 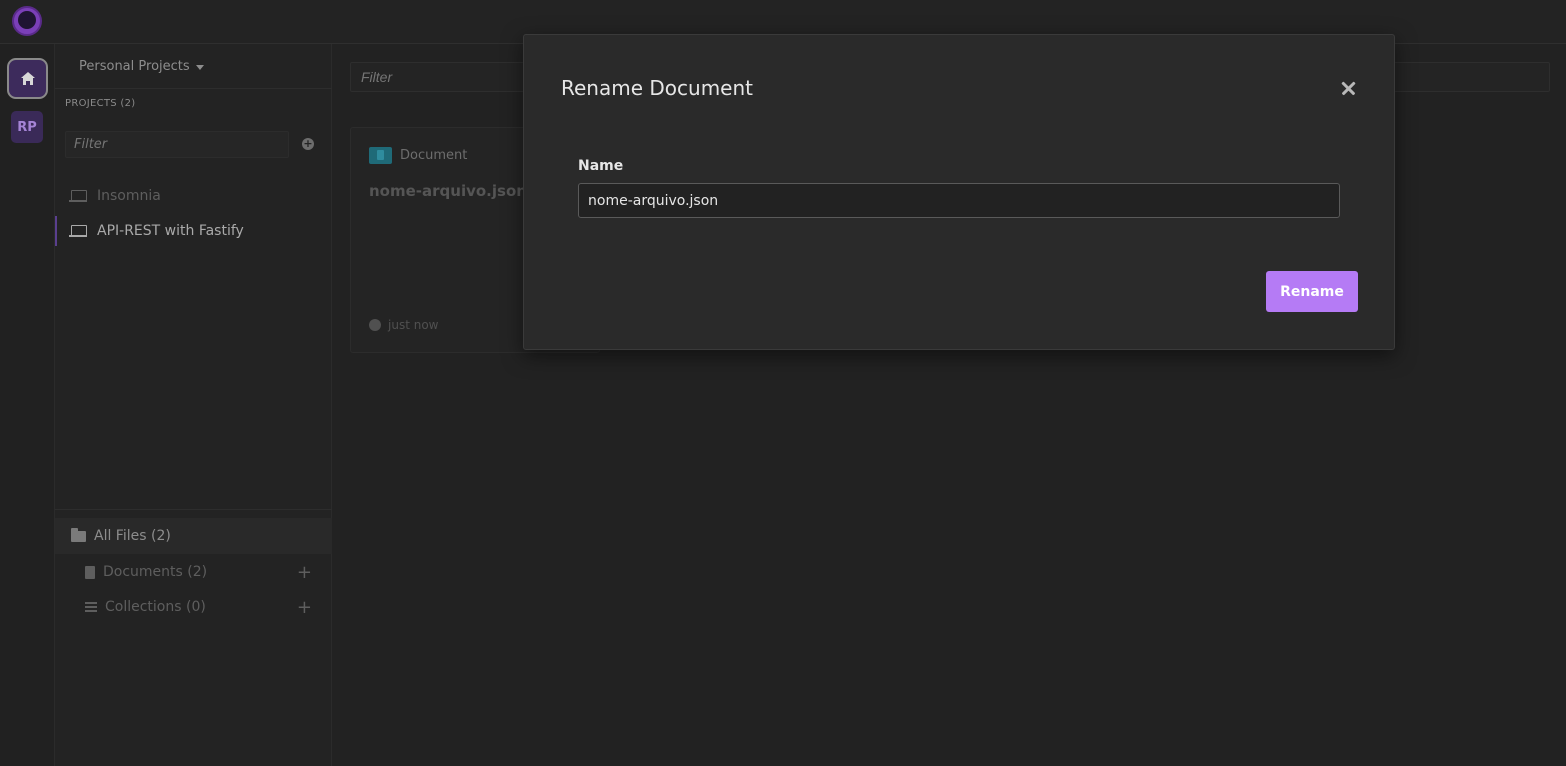 I want to click on name-field-label: Name, so click(x=601, y=166).